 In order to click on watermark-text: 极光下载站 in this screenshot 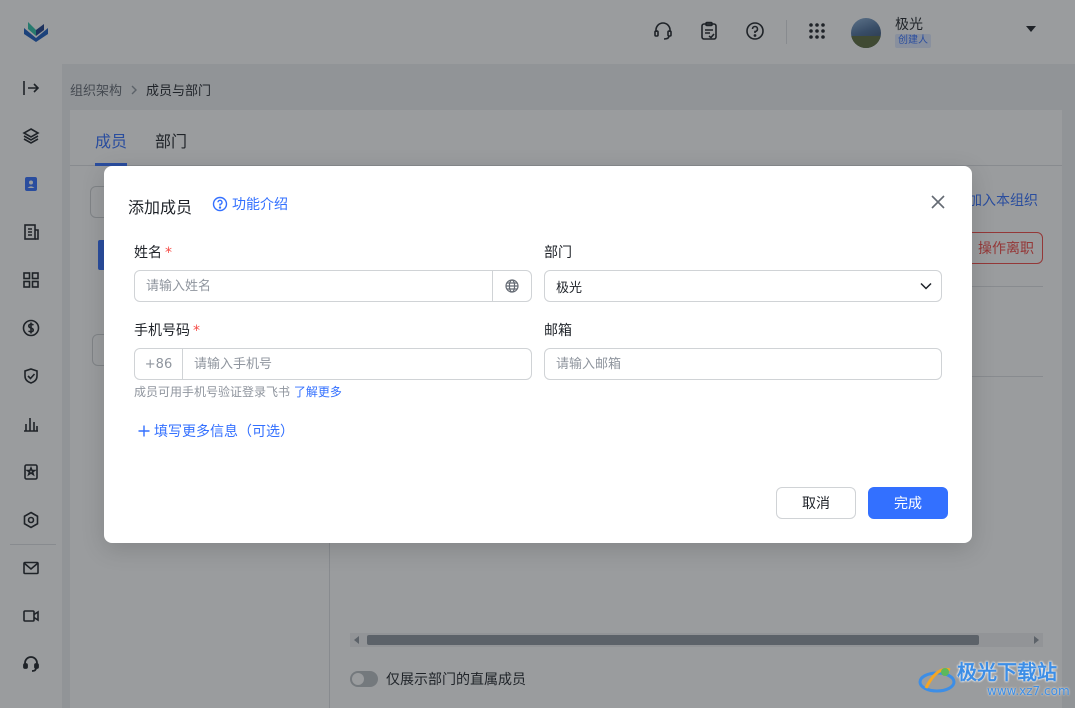, I will do `click(1007, 672)`.